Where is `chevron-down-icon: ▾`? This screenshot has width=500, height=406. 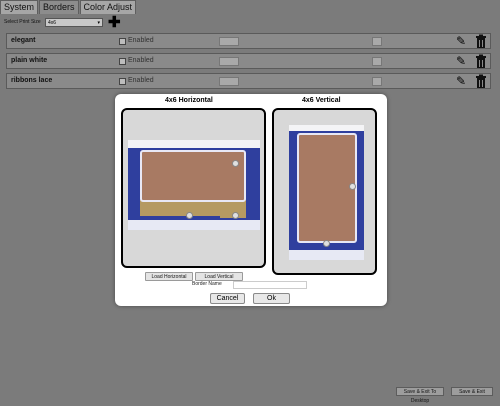 chevron-down-icon: ▾ is located at coordinates (98, 23).